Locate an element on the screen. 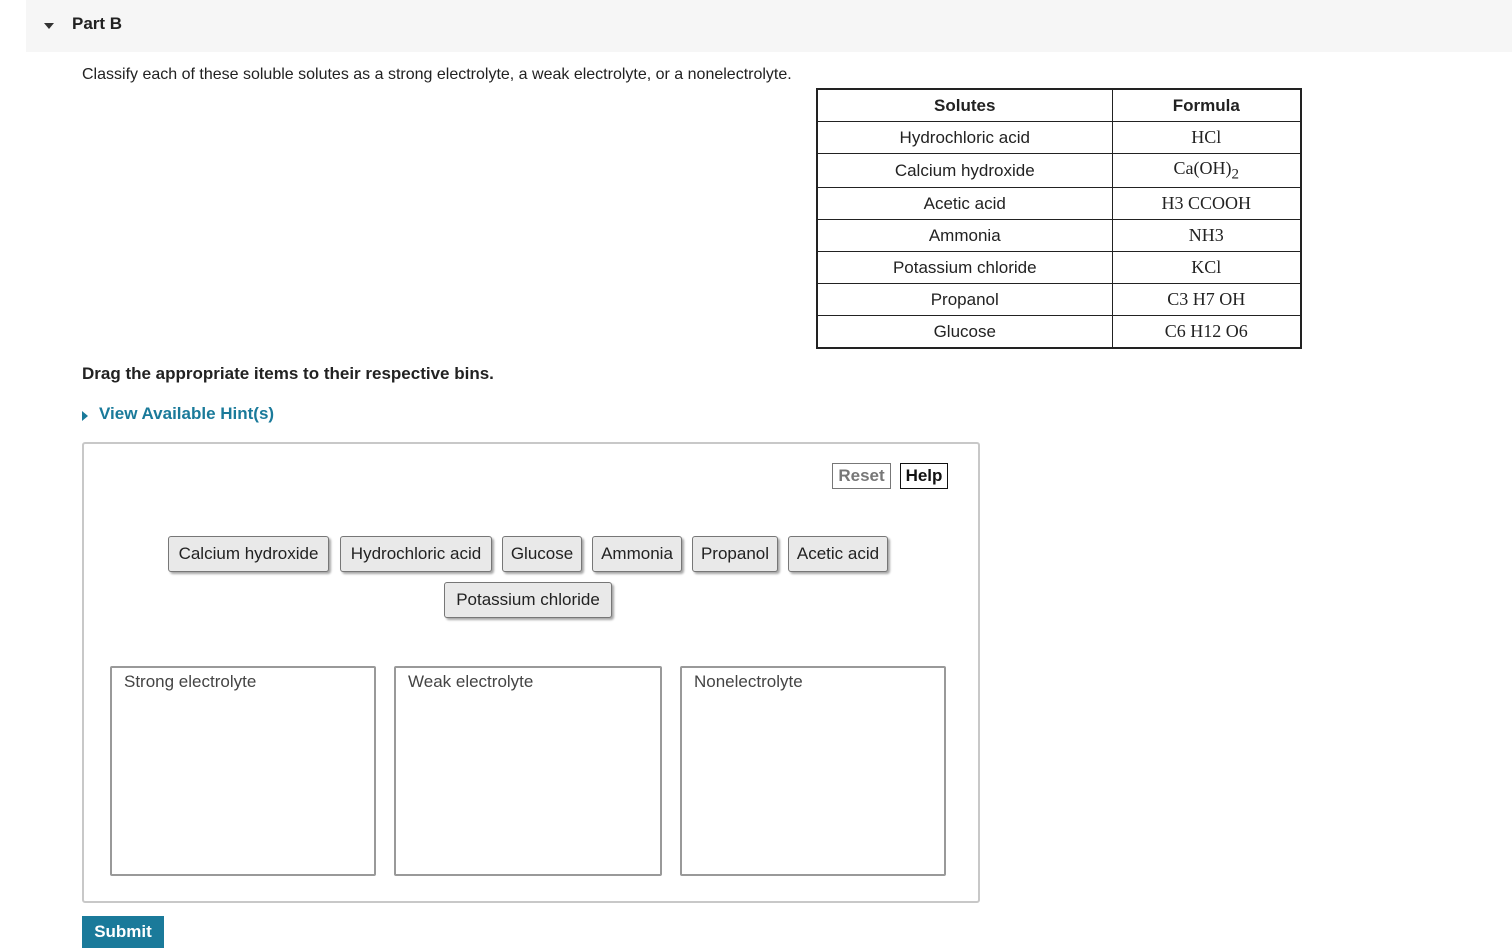 This screenshot has height=948, width=1512. bin-label: Weak electrolyte is located at coordinates (478, 682).